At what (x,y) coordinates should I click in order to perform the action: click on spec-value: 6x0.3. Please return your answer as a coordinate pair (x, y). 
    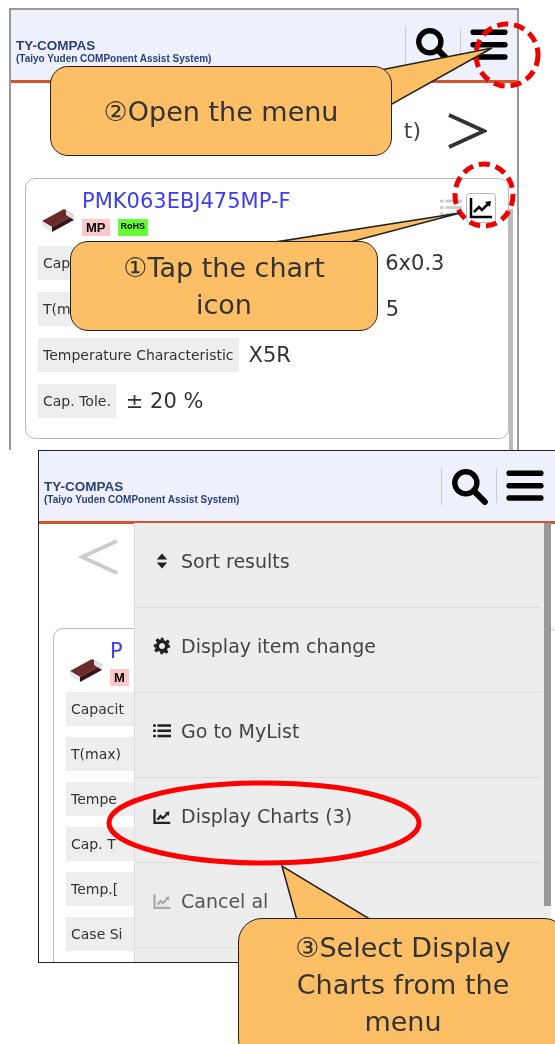
    Looking at the image, I should click on (415, 263).